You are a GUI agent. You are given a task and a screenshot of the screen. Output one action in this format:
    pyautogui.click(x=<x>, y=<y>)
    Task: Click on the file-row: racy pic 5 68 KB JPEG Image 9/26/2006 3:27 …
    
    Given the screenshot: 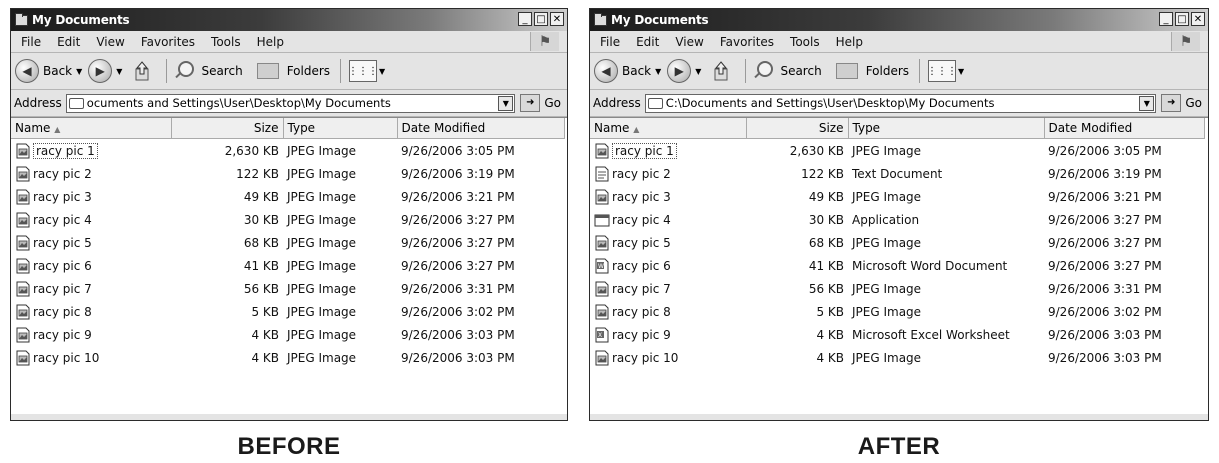 What is the action you would take?
    pyautogui.click(x=897, y=242)
    